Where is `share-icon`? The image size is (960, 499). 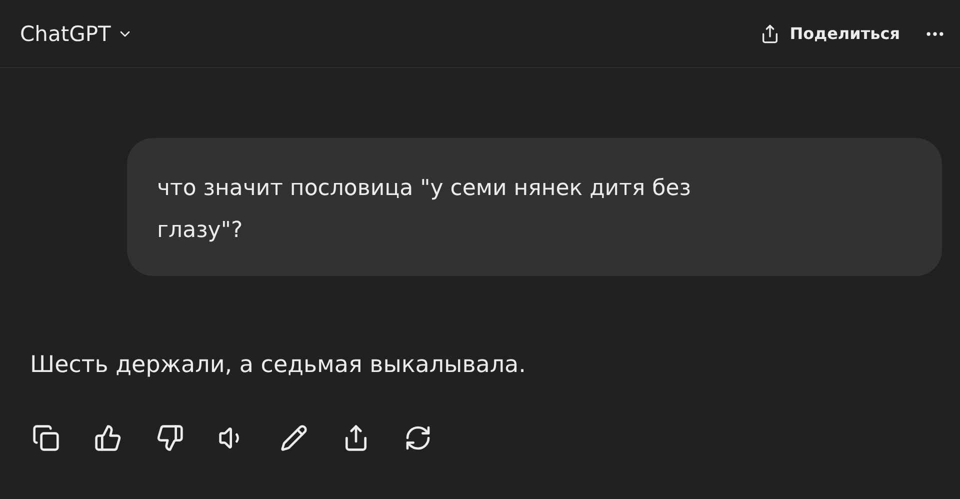 share-icon is located at coordinates (770, 34).